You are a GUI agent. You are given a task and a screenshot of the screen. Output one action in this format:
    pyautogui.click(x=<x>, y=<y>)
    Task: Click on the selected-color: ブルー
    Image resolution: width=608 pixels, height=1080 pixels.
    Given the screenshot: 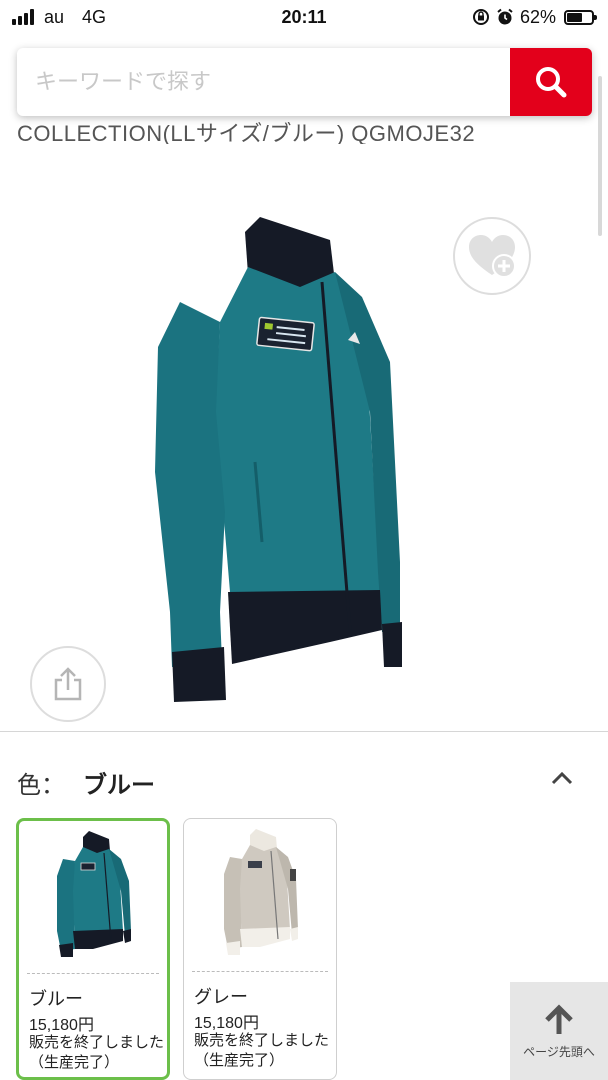 What is the action you would take?
    pyautogui.click(x=119, y=785)
    